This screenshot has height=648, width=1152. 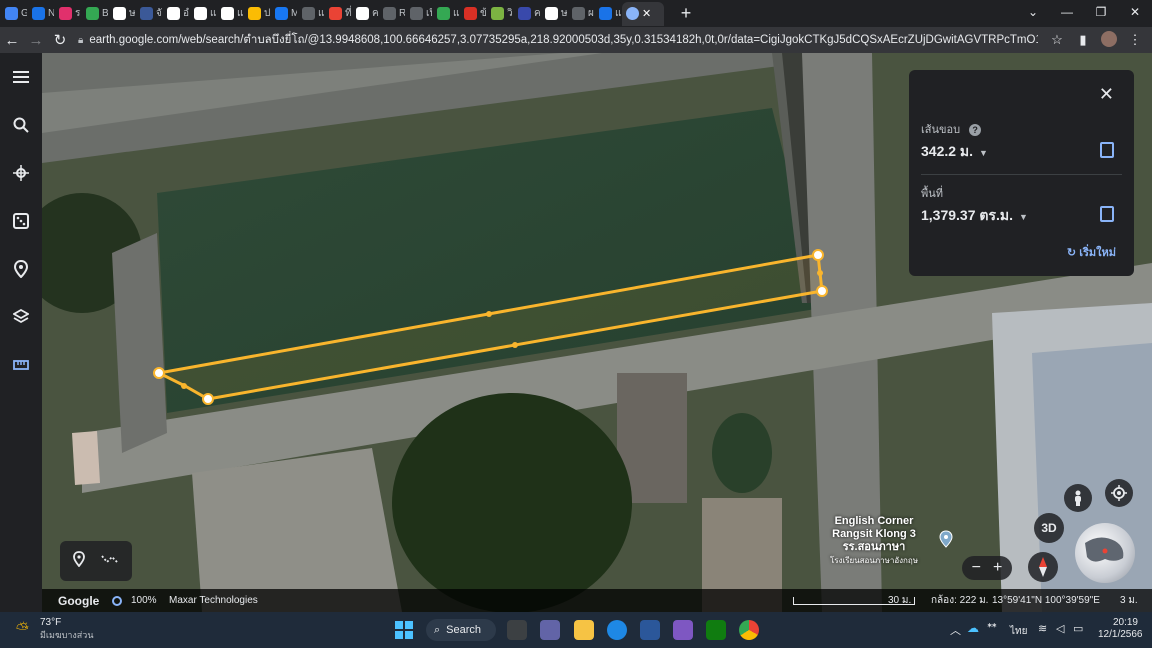 What do you see at coordinates (464, 630) in the screenshot?
I see `taskbar-search-label: Search` at bounding box center [464, 630].